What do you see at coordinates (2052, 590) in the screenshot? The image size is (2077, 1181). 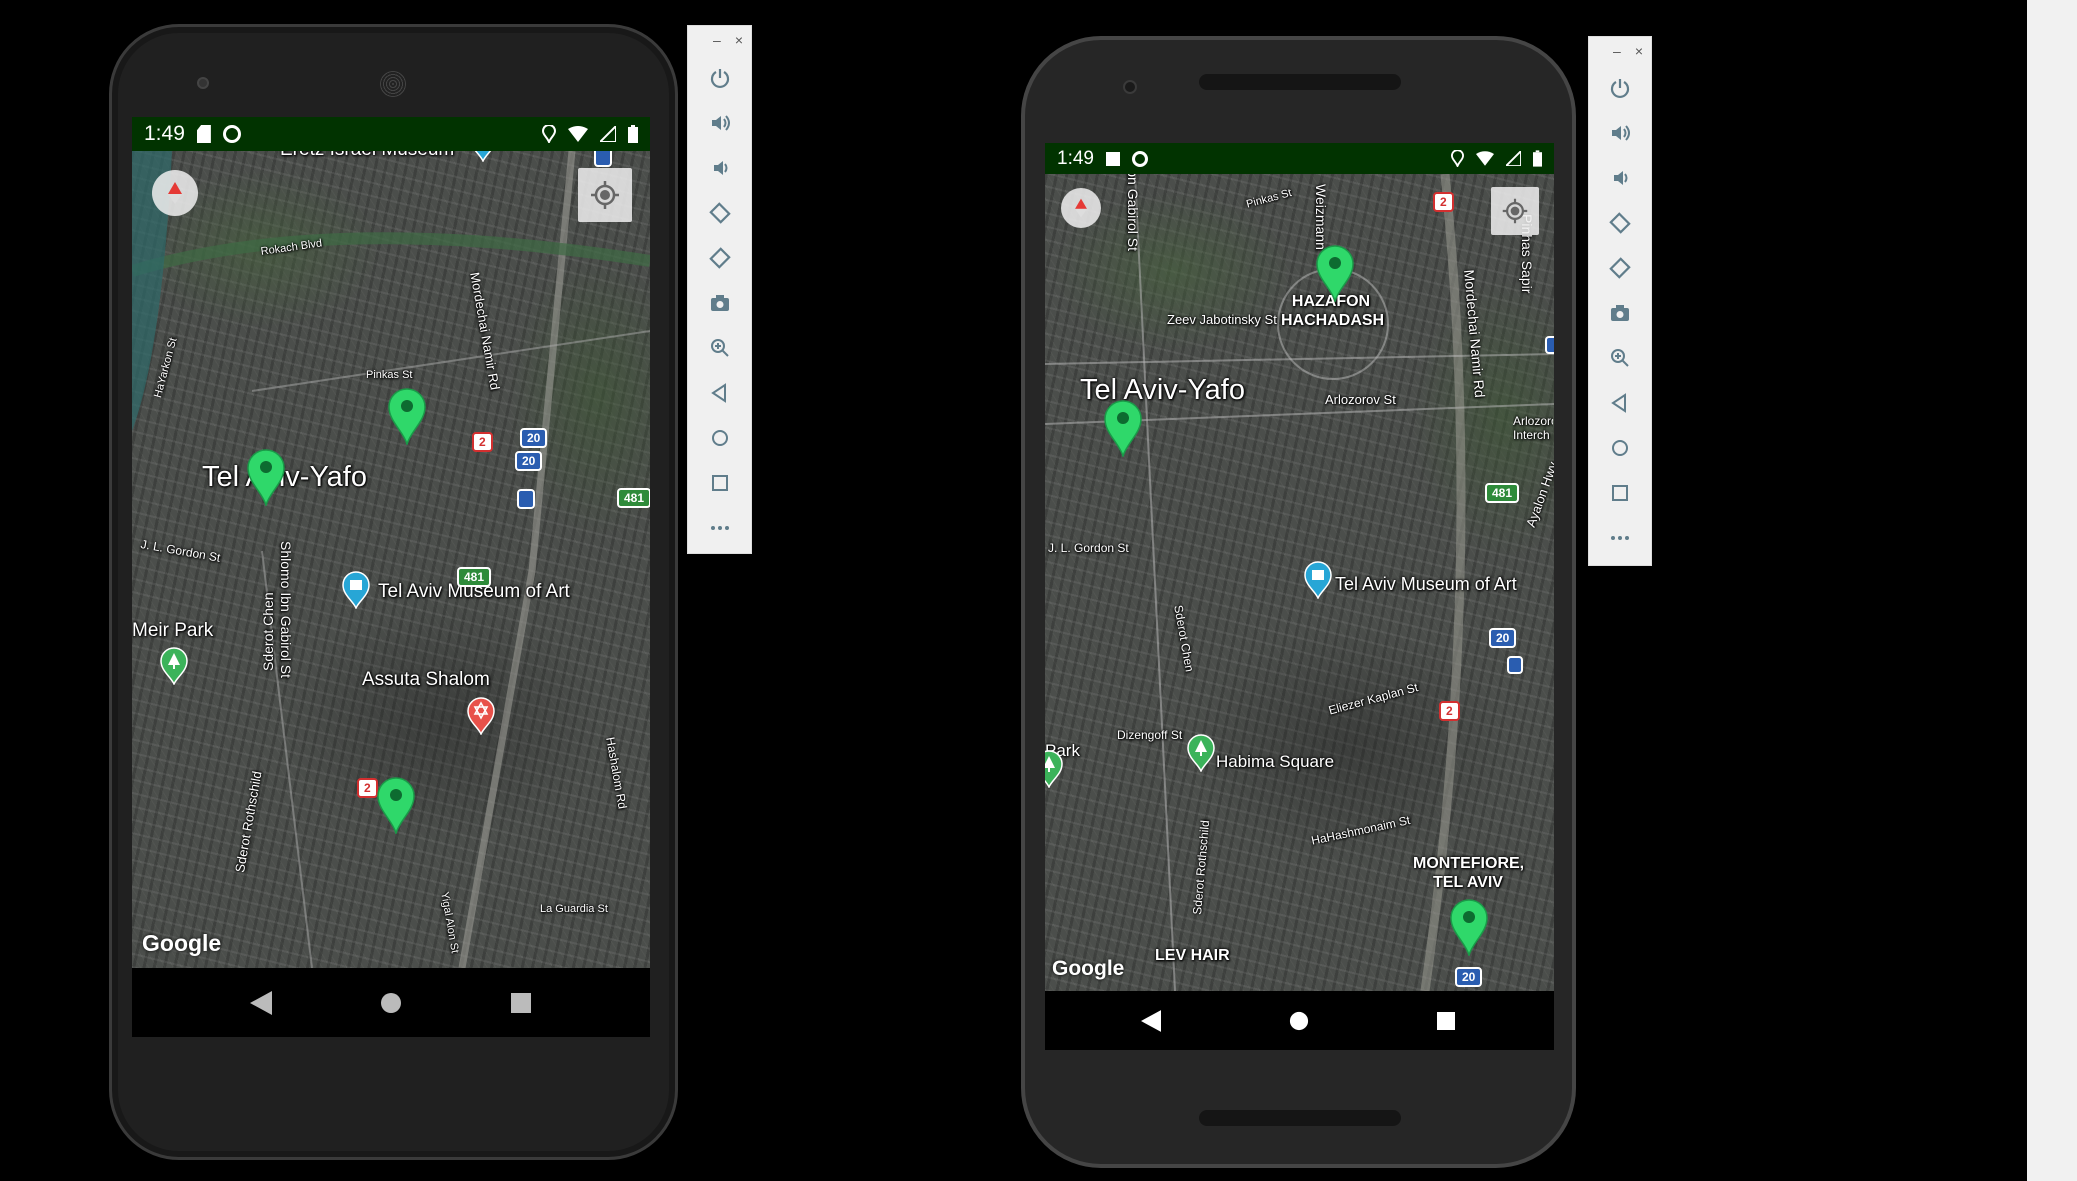 I see `desktop-background-panel` at bounding box center [2052, 590].